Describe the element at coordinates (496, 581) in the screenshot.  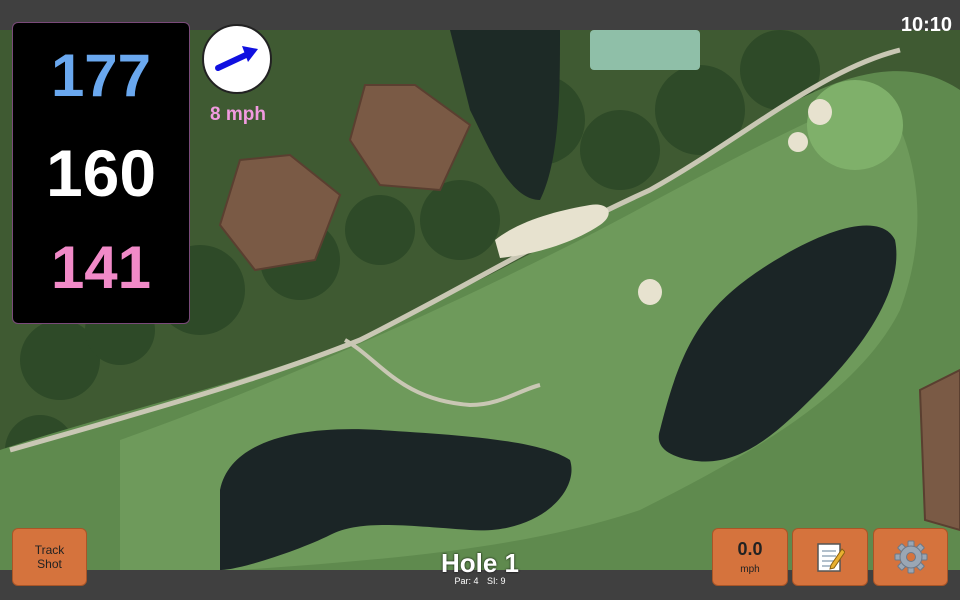
I see `stroke-index-label: SI: 9` at that location.